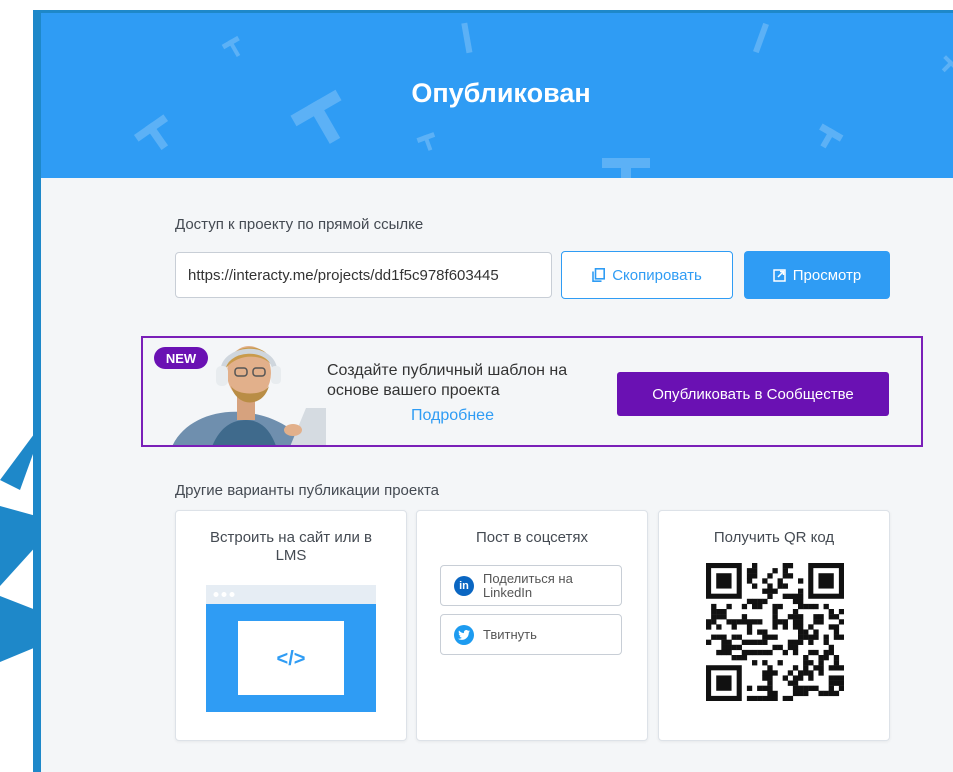  What do you see at coordinates (464, 634) in the screenshot?
I see `twitter-icon` at bounding box center [464, 634].